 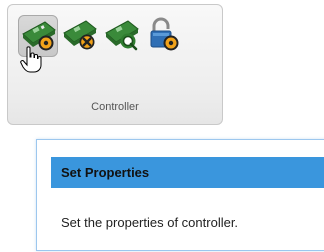 I want to click on lock-gear-icon, so click(x=164, y=34).